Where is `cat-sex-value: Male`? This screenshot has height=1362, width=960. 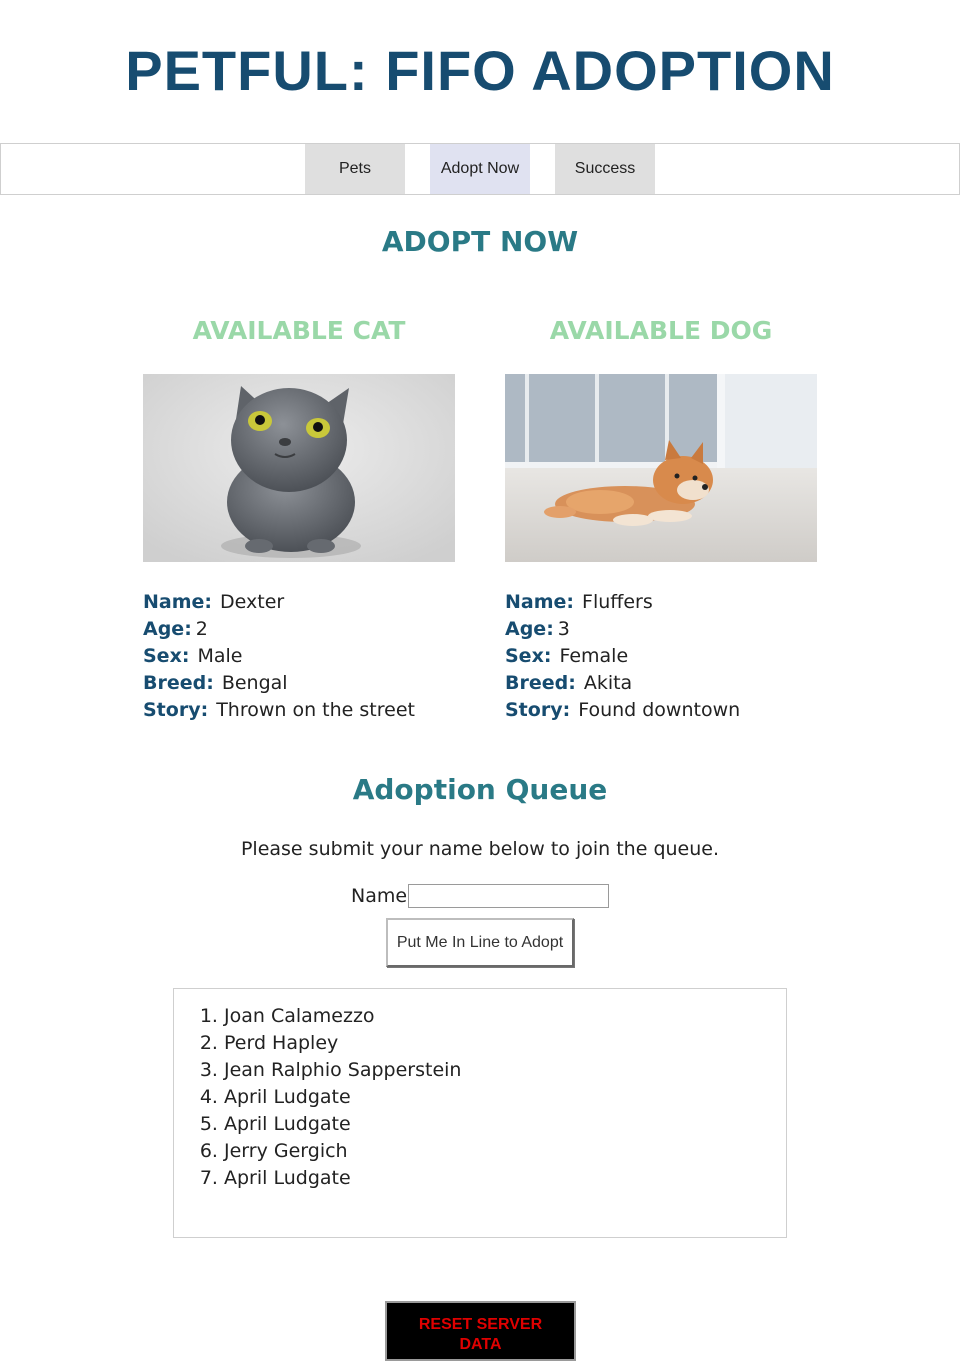
cat-sex-value: Male is located at coordinates (220, 656).